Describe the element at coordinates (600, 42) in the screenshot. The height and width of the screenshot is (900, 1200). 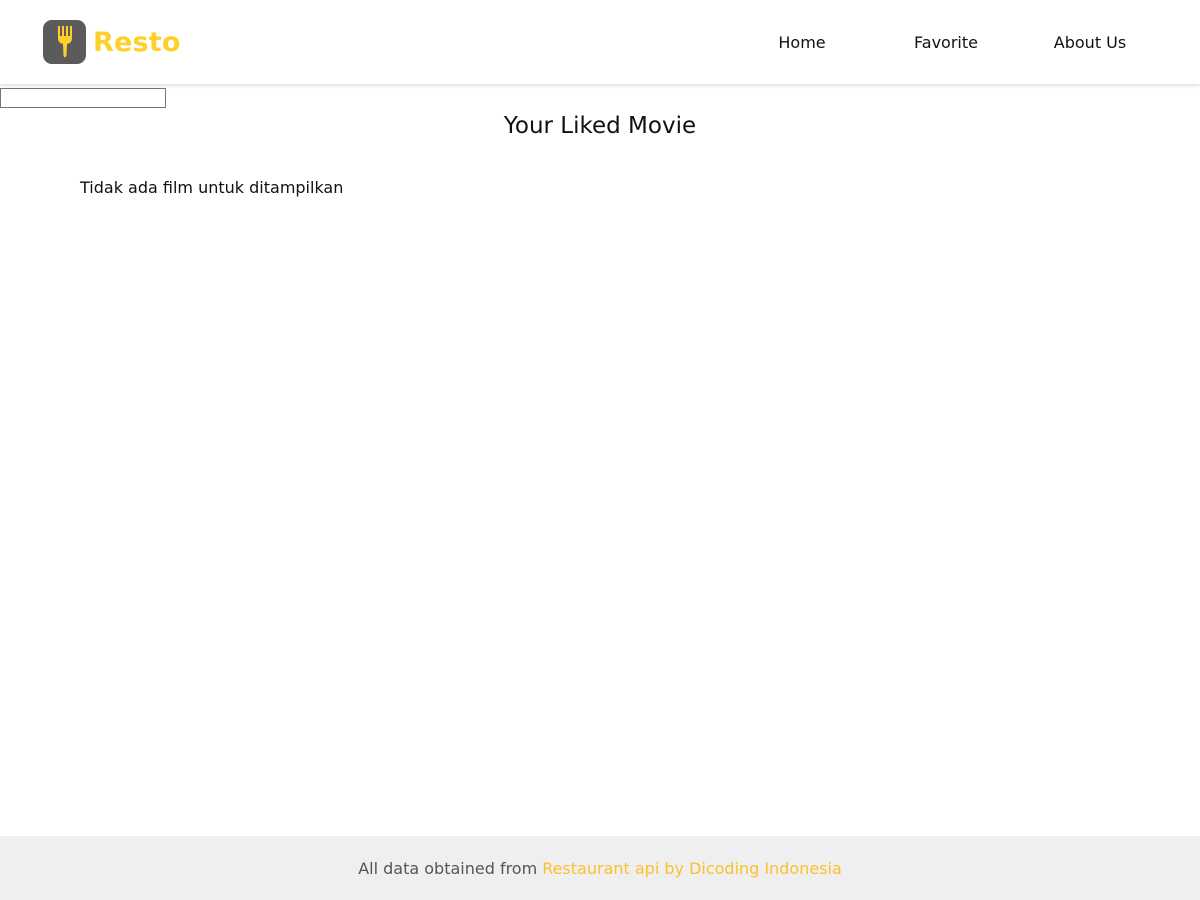
I see `app-header: Resto Home Favorite About Us` at that location.